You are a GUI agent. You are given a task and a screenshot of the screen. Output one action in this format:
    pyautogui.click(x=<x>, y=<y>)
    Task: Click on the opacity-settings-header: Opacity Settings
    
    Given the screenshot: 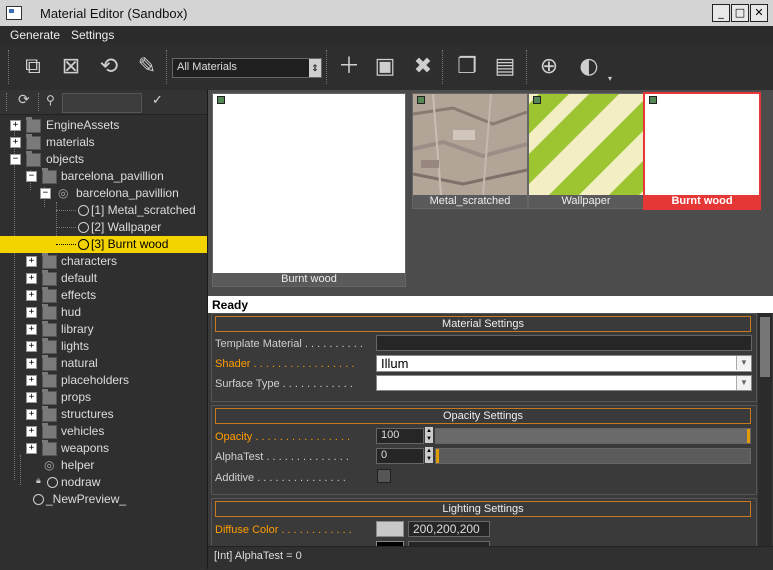 What is the action you would take?
    pyautogui.click(x=483, y=416)
    